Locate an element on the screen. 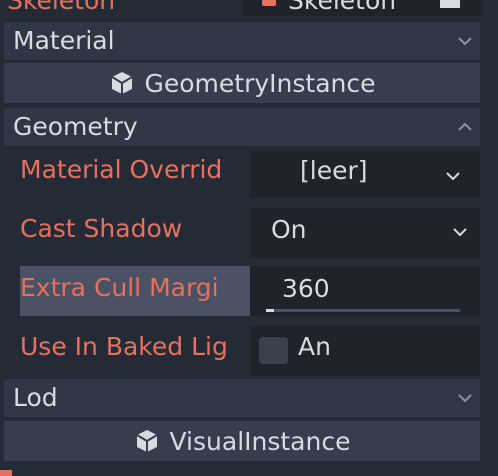 The image size is (498, 476). class-name-geometry-instance: GeometryInstance is located at coordinates (260, 83).